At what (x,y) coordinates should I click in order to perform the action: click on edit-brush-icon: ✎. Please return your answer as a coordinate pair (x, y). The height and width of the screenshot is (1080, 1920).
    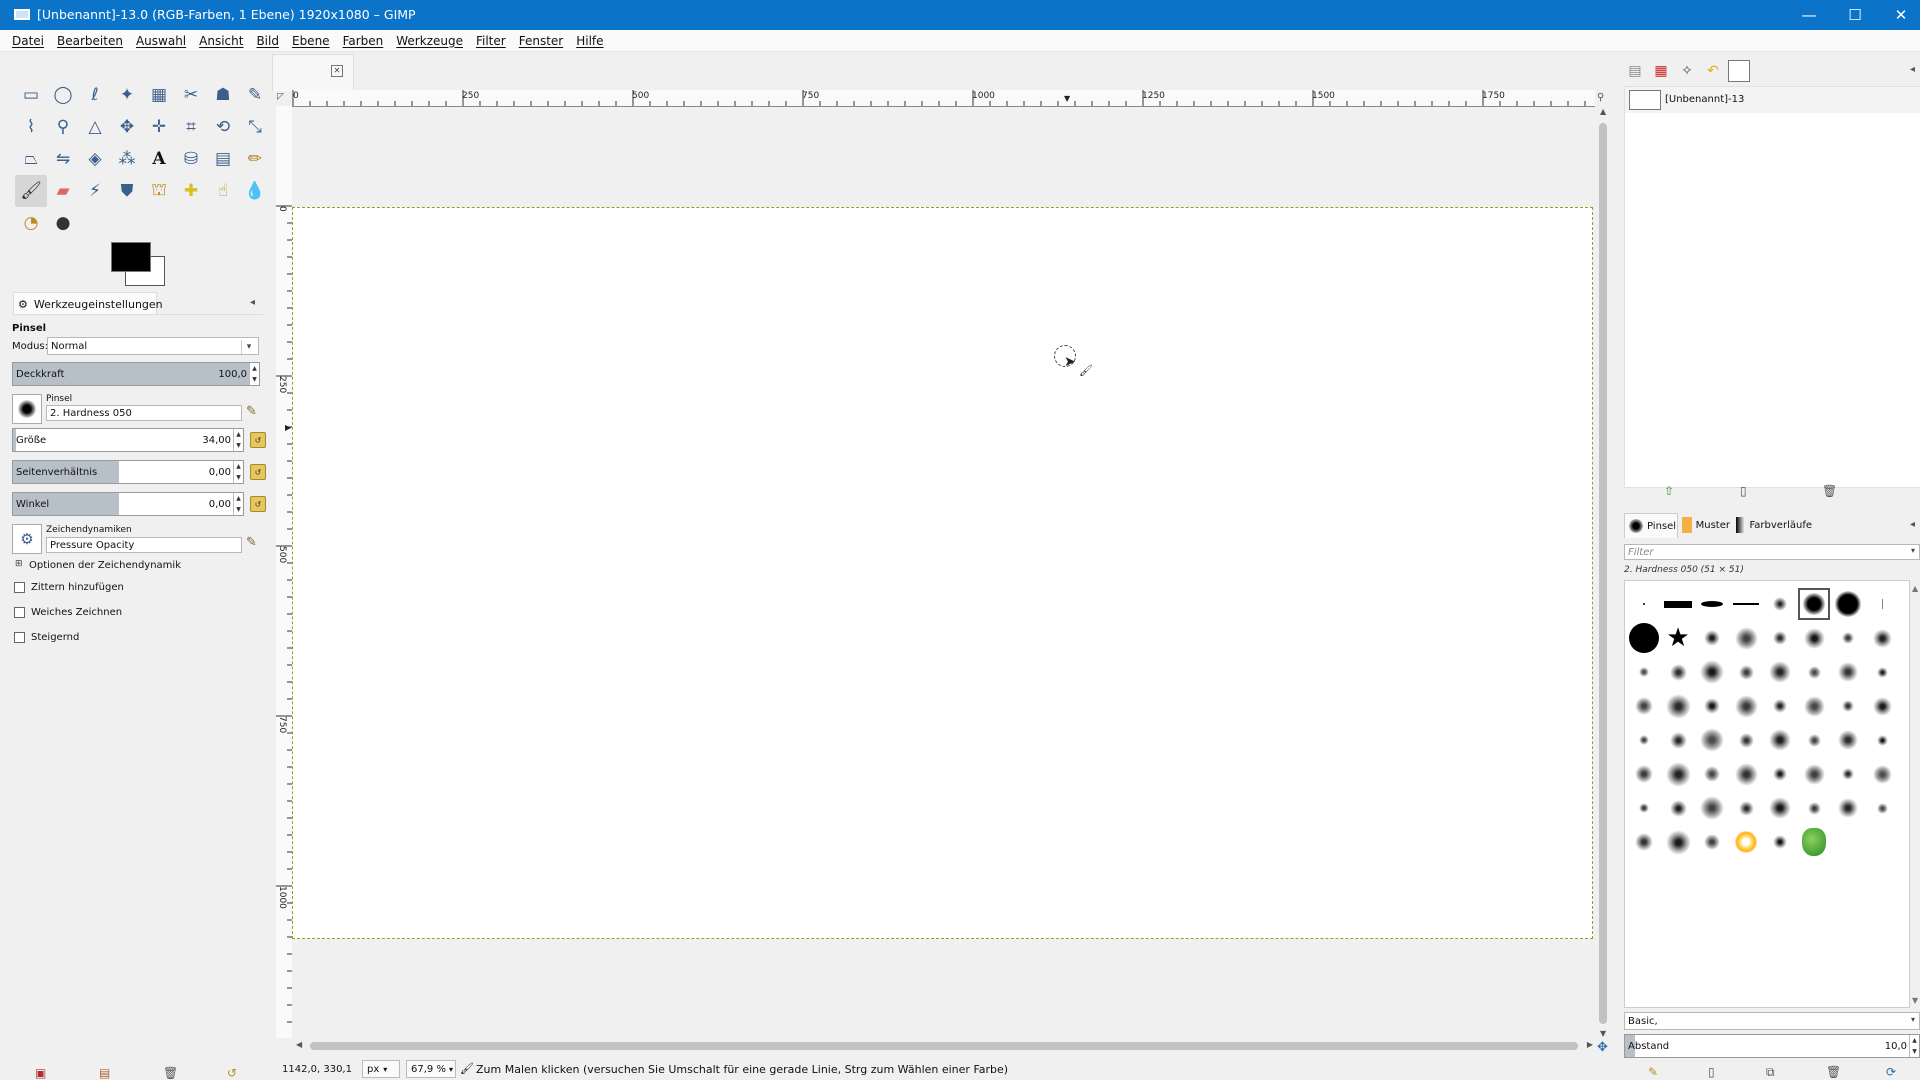
    Looking at the image, I should click on (1653, 1072).